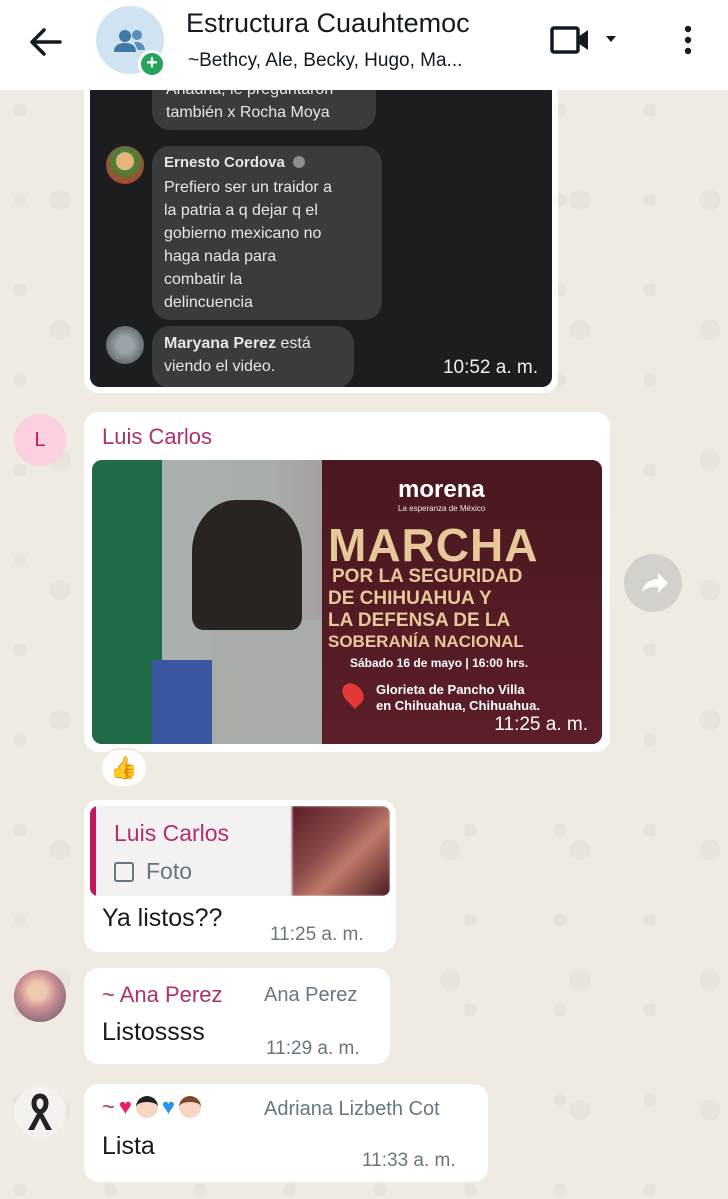 Image resolution: width=728 pixels, height=1199 pixels. Describe the element at coordinates (409, 1160) in the screenshot. I see `message-timestamp: 11:33 a. m.` at that location.